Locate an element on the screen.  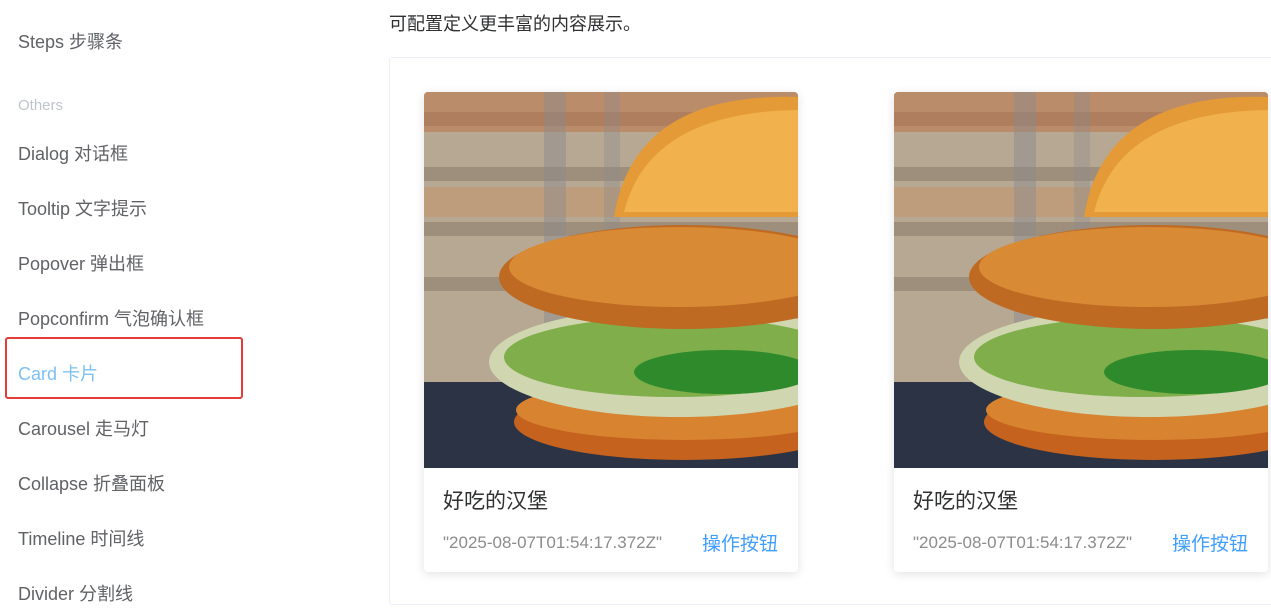
sidebar-item-collapse: Collapse 折叠面板 is located at coordinates (91, 483).